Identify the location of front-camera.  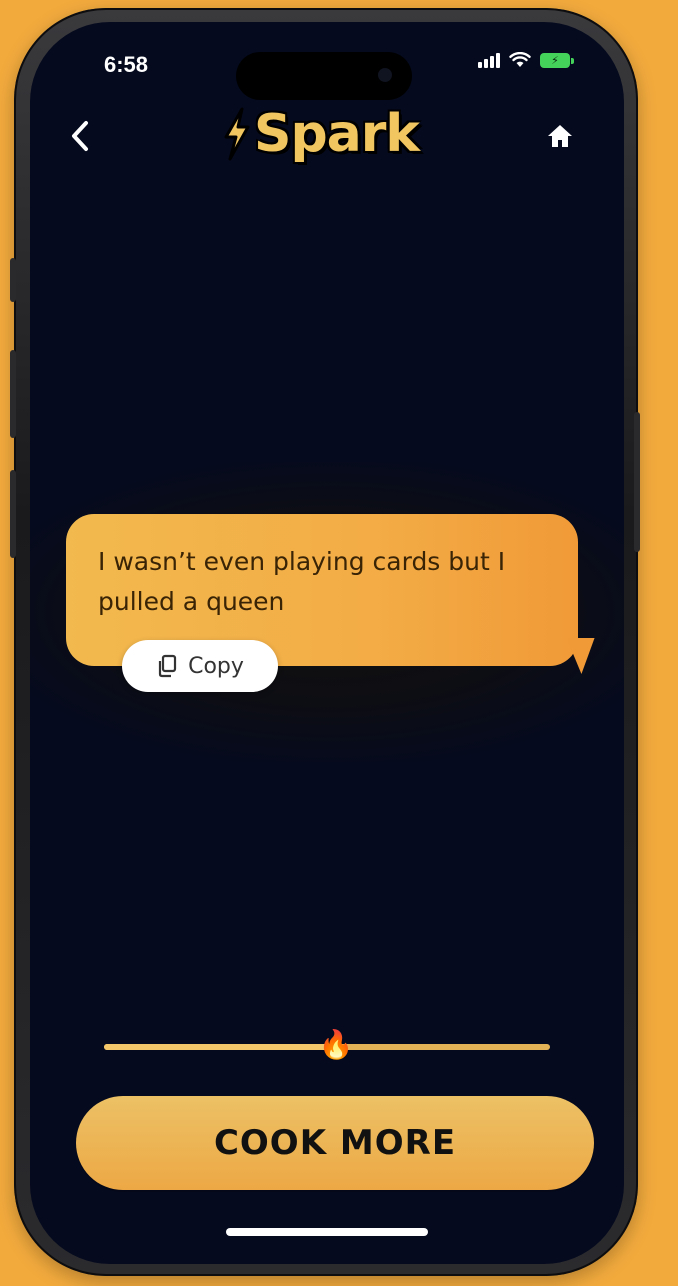
(385, 75).